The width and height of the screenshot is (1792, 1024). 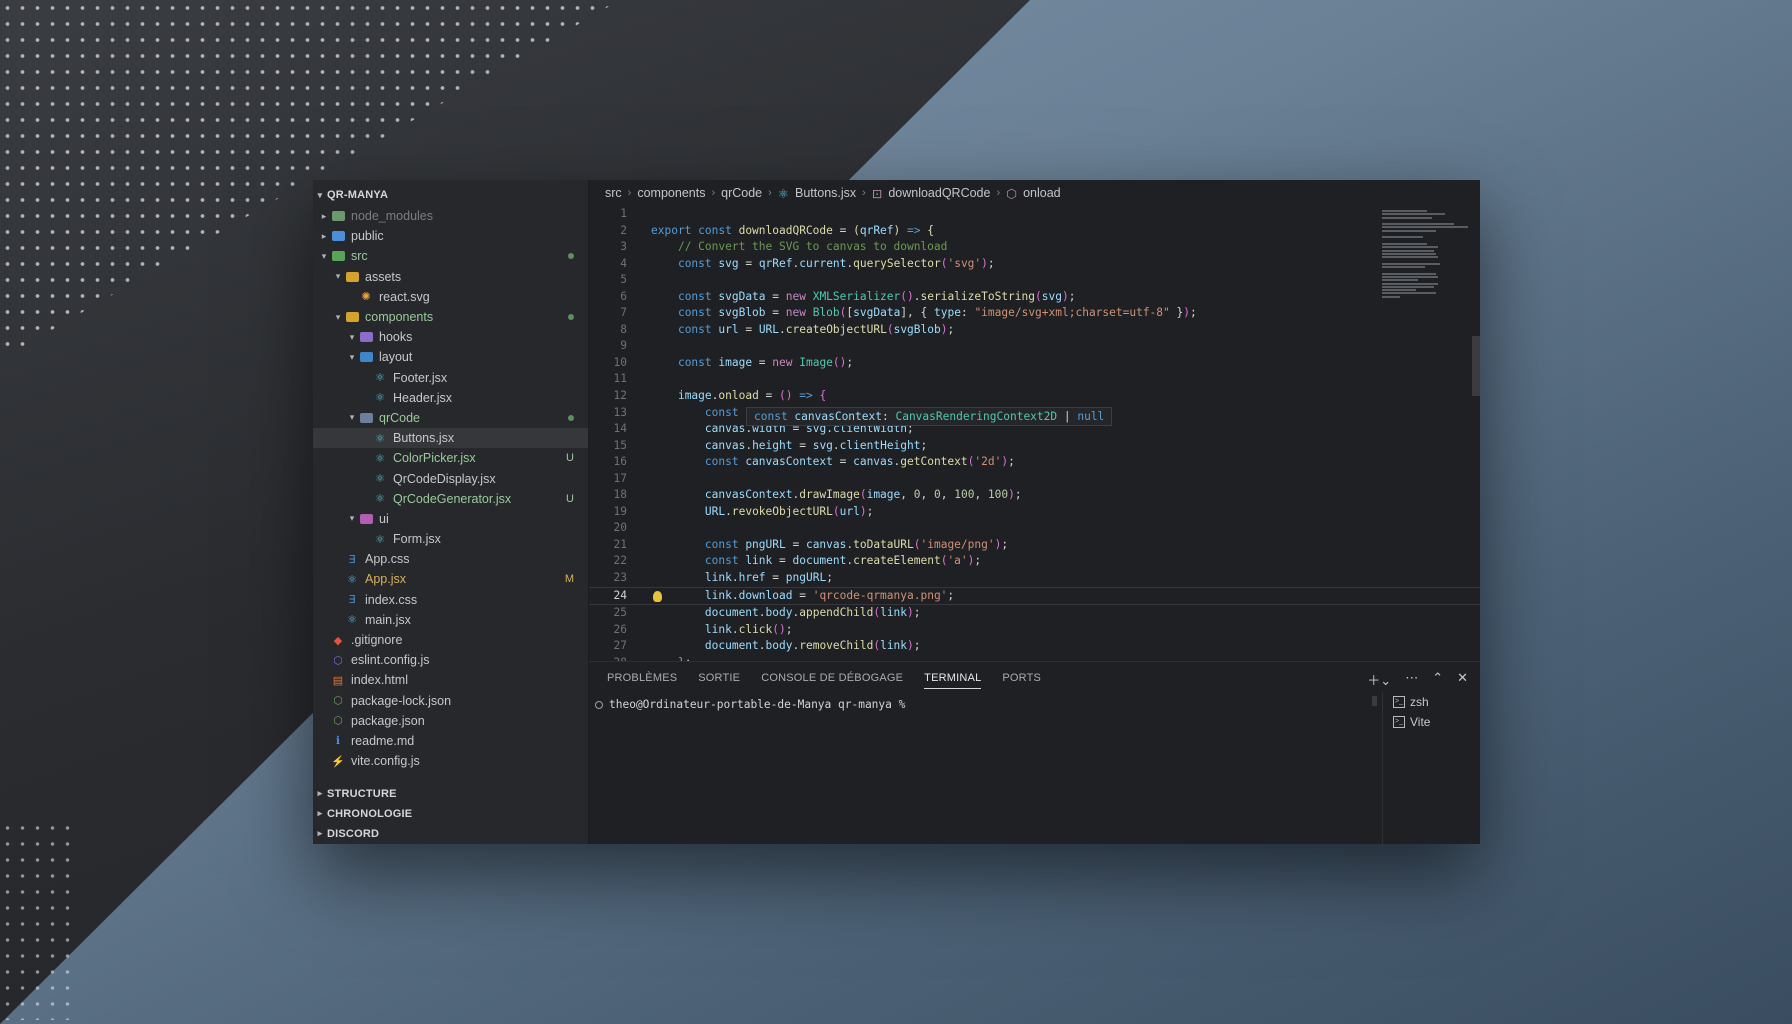 I want to click on tree-item-components: ▾ components, so click(x=450, y=317).